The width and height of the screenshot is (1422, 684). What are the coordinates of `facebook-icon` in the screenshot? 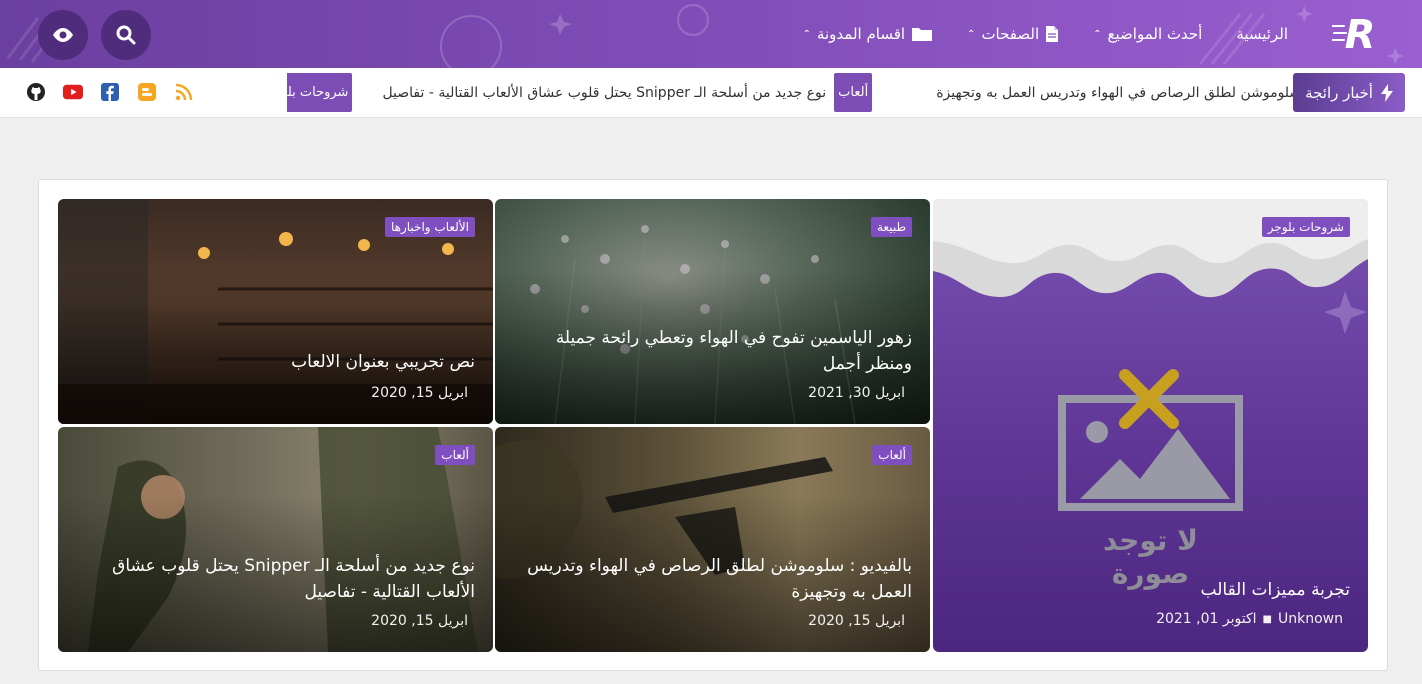 It's located at (110, 92).